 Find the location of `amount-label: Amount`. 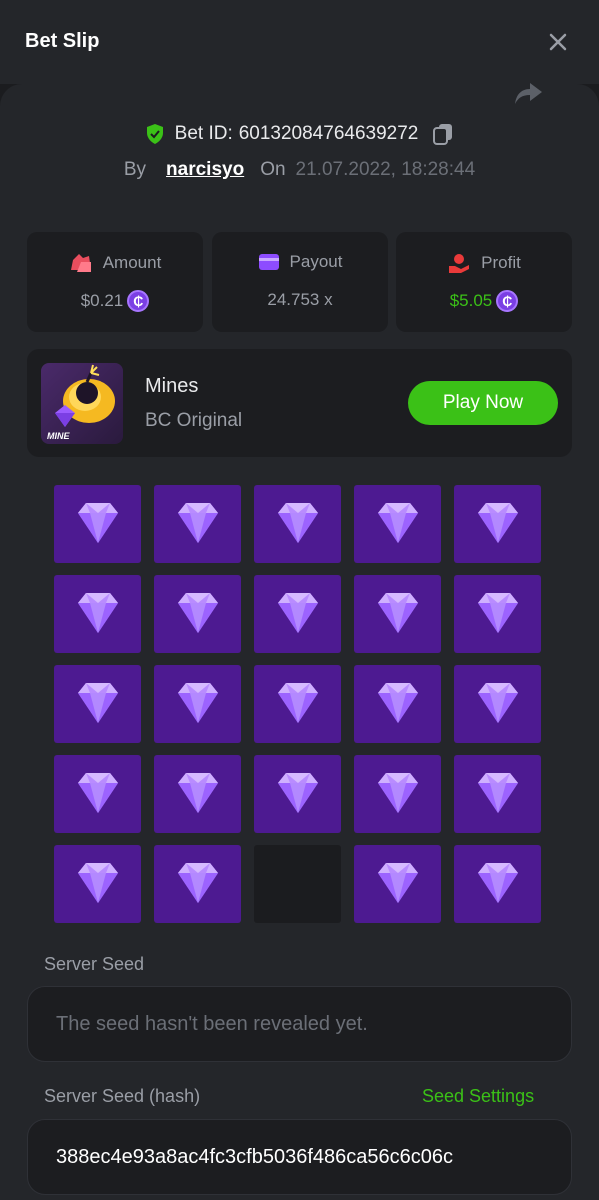

amount-label: Amount is located at coordinates (132, 262).